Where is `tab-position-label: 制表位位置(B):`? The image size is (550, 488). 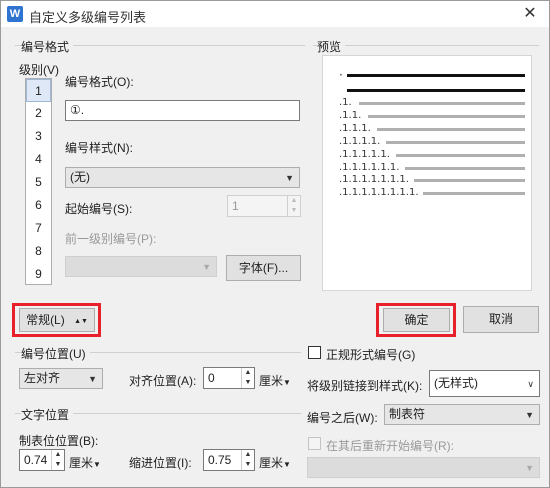 tab-position-label: 制表位位置(B): is located at coordinates (59, 441).